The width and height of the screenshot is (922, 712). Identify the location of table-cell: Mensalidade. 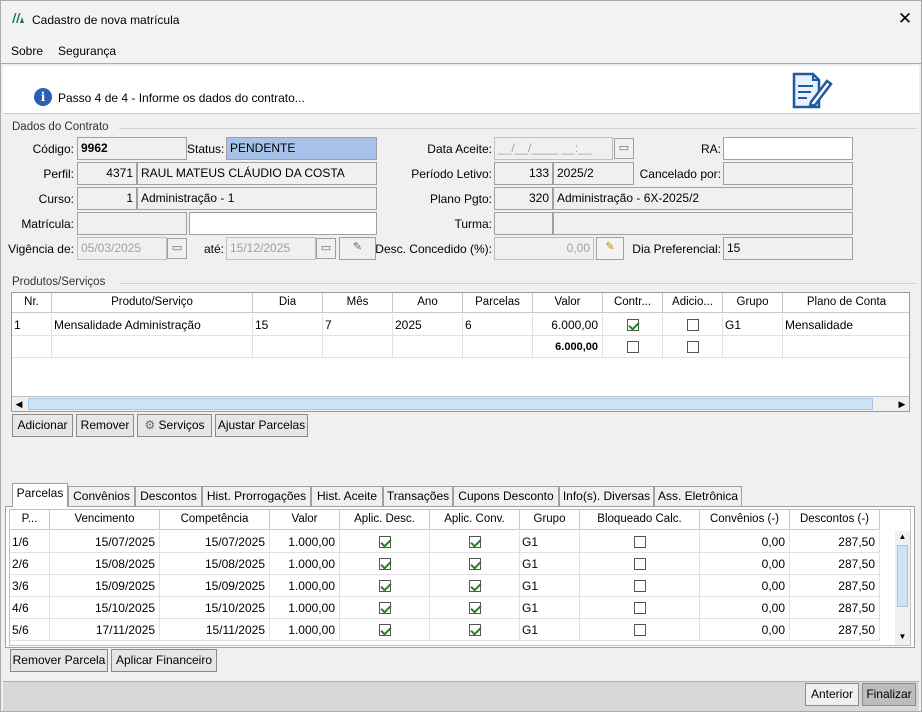
(846, 325).